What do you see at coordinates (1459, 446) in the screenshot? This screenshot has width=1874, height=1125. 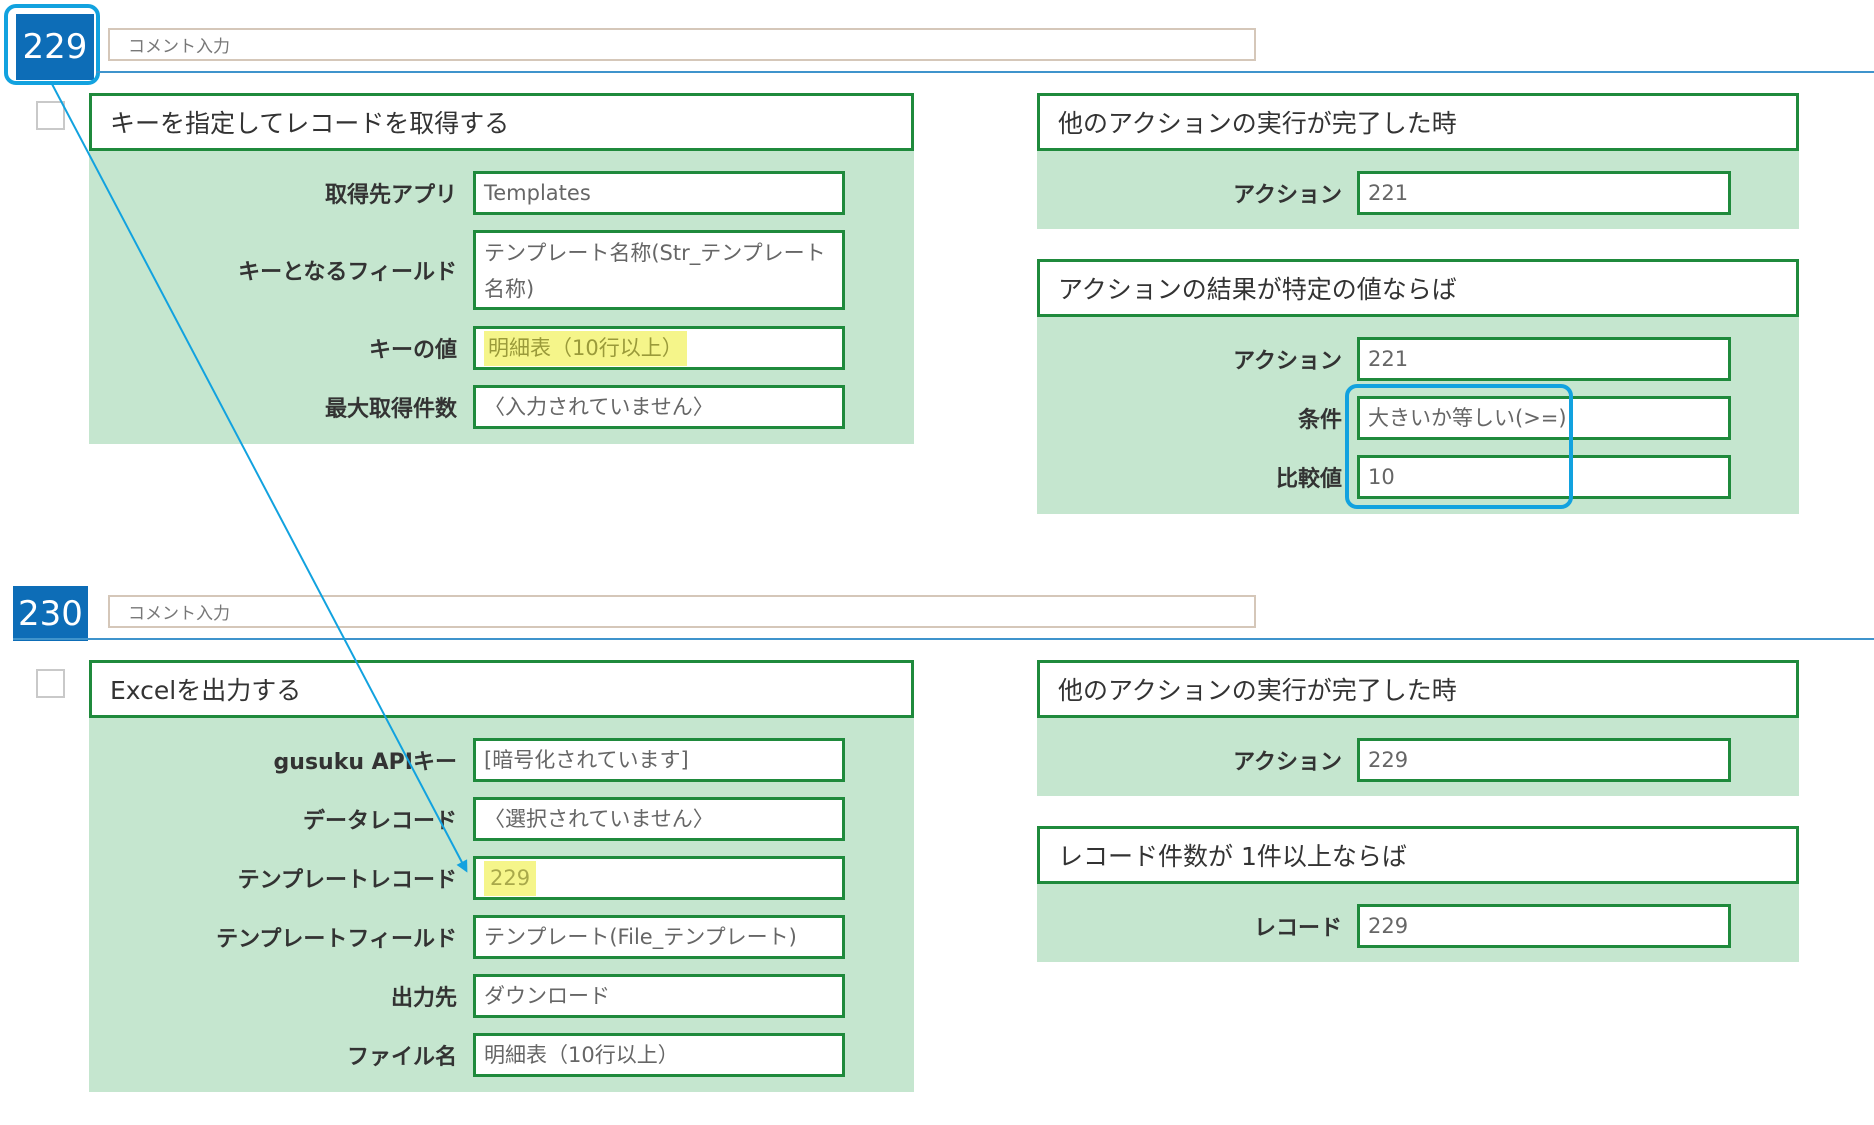 I see `condition-callout` at bounding box center [1459, 446].